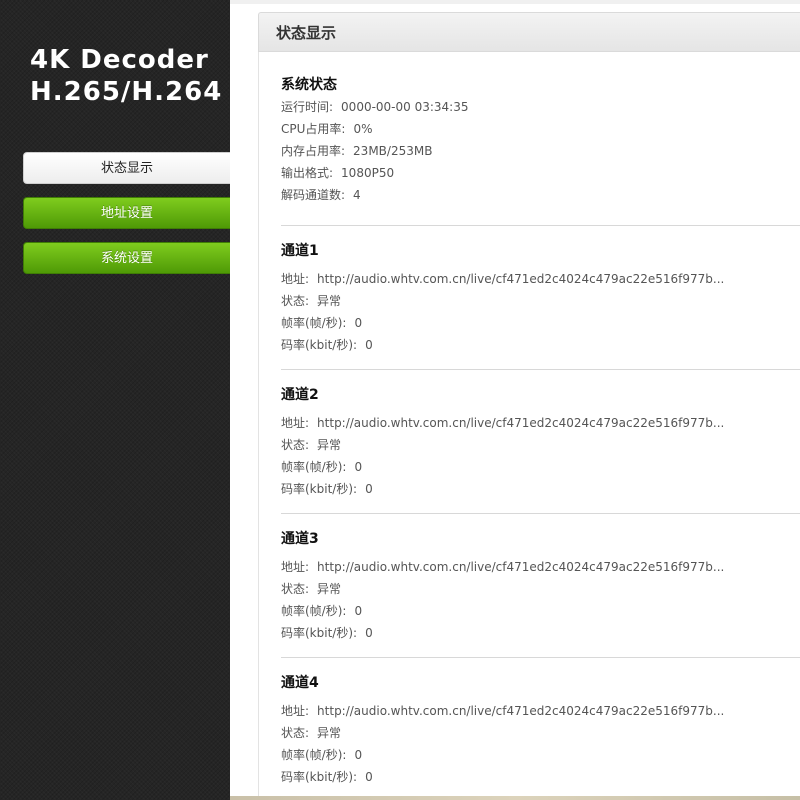 The width and height of the screenshot is (800, 800). Describe the element at coordinates (540, 323) in the screenshot. I see `channel-1-fps-row: 帧率(帧/秒): 0` at that location.